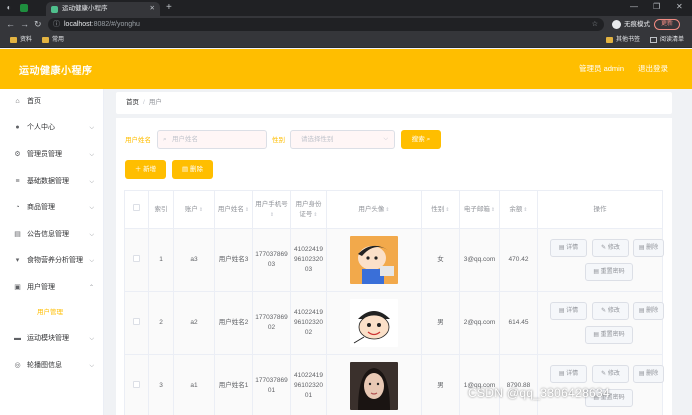 This screenshot has height=415, width=692. I want to click on bookmark-folder: 常用, so click(53, 40).